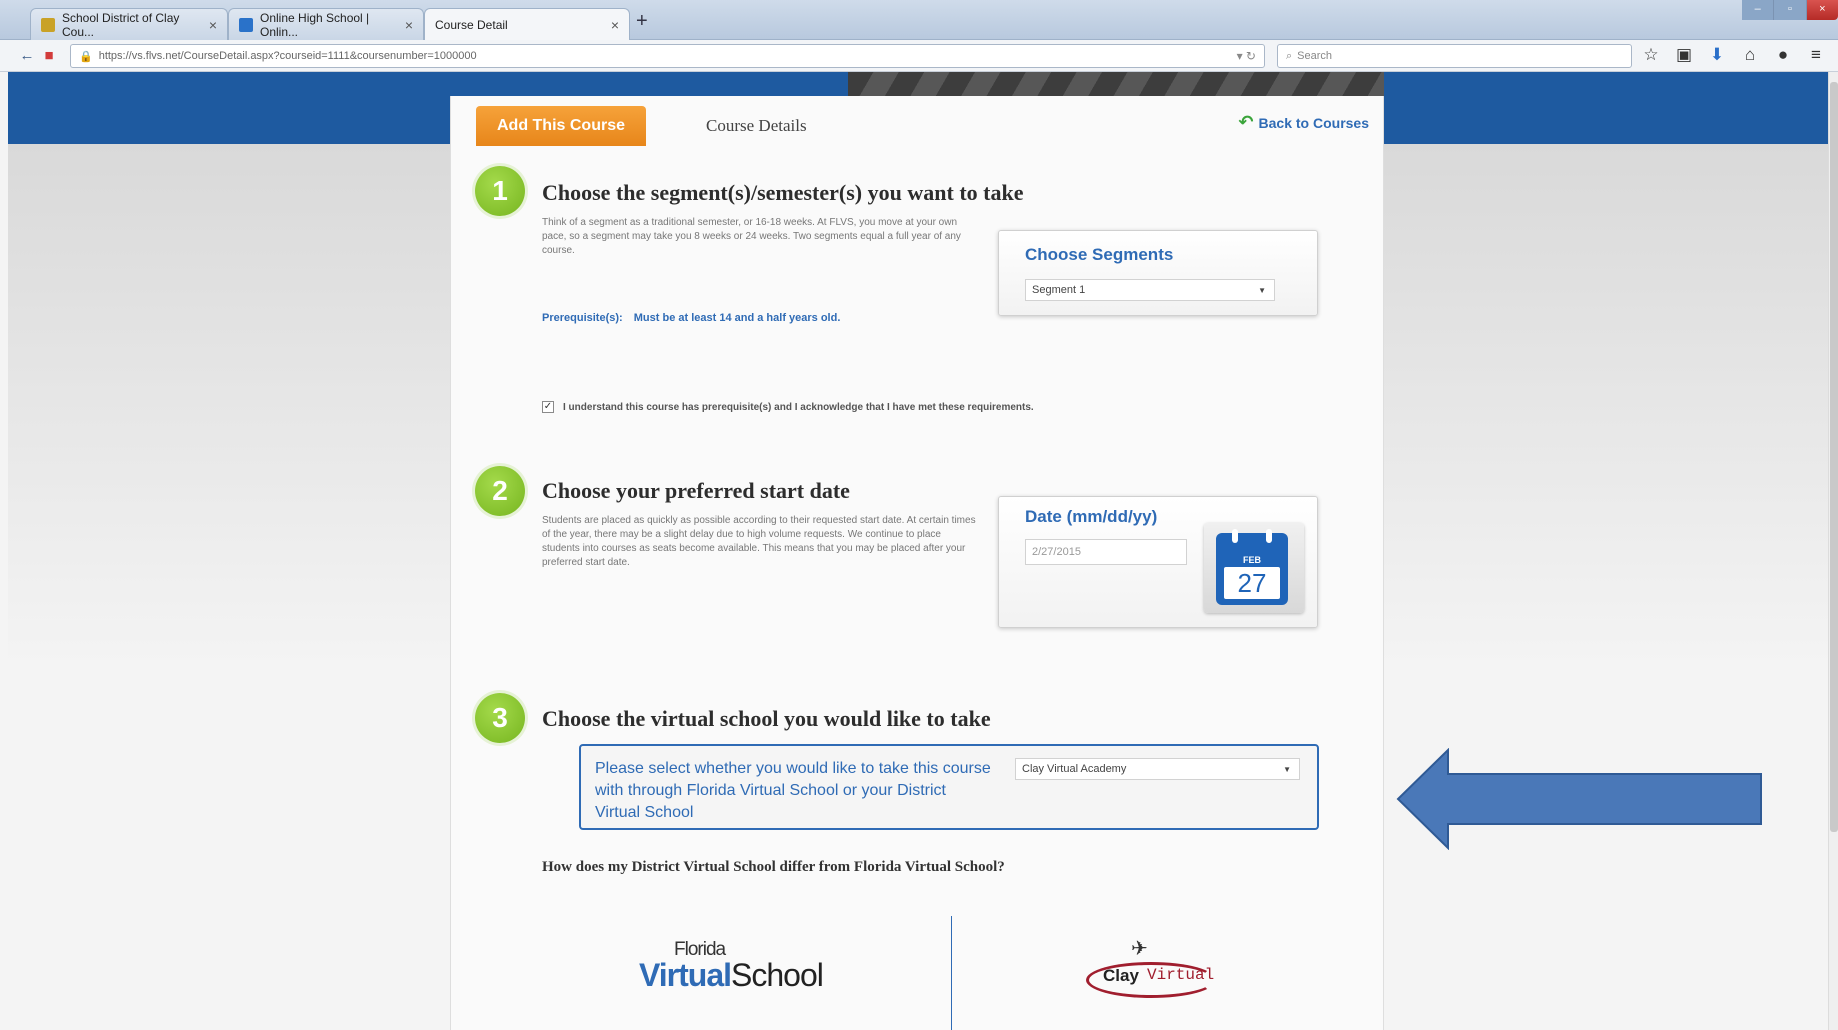  I want to click on back-to-courses-link: ↶ Back to Courses, so click(1303, 122).